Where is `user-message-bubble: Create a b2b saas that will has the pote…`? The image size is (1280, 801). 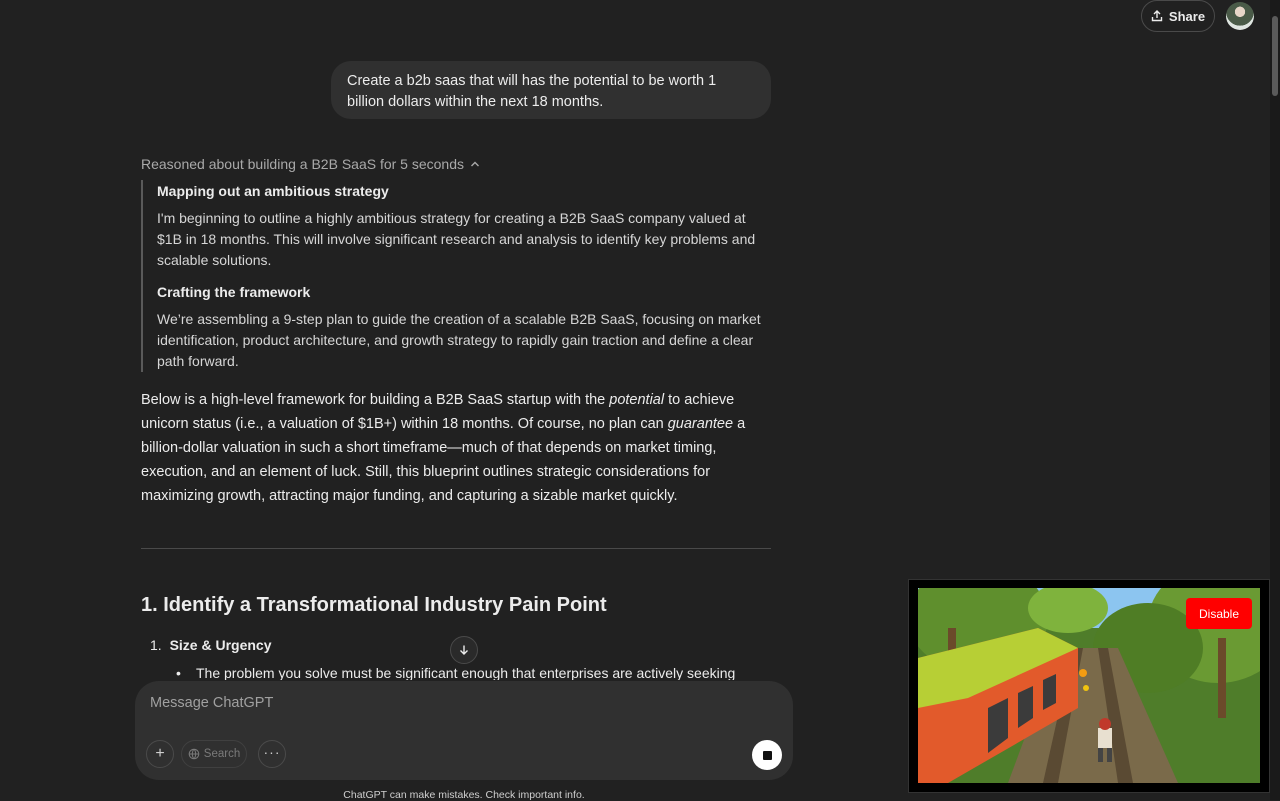
user-message-bubble: Create a b2b saas that will has the pote… is located at coordinates (551, 90).